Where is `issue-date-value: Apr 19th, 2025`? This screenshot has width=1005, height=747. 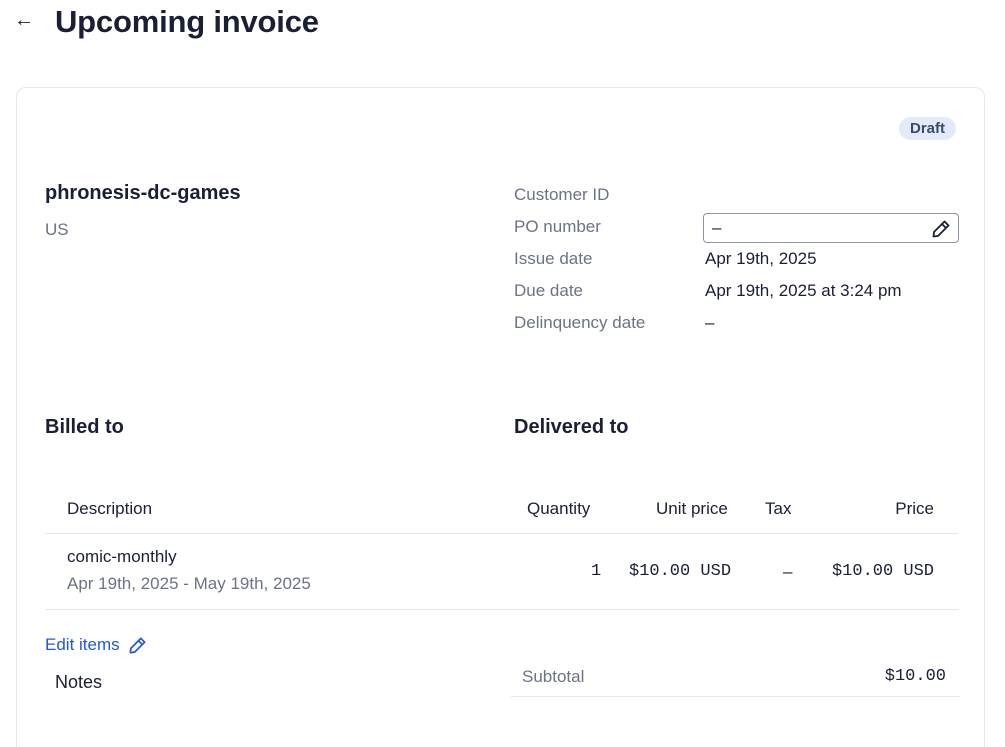 issue-date-value: Apr 19th, 2025 is located at coordinates (761, 258).